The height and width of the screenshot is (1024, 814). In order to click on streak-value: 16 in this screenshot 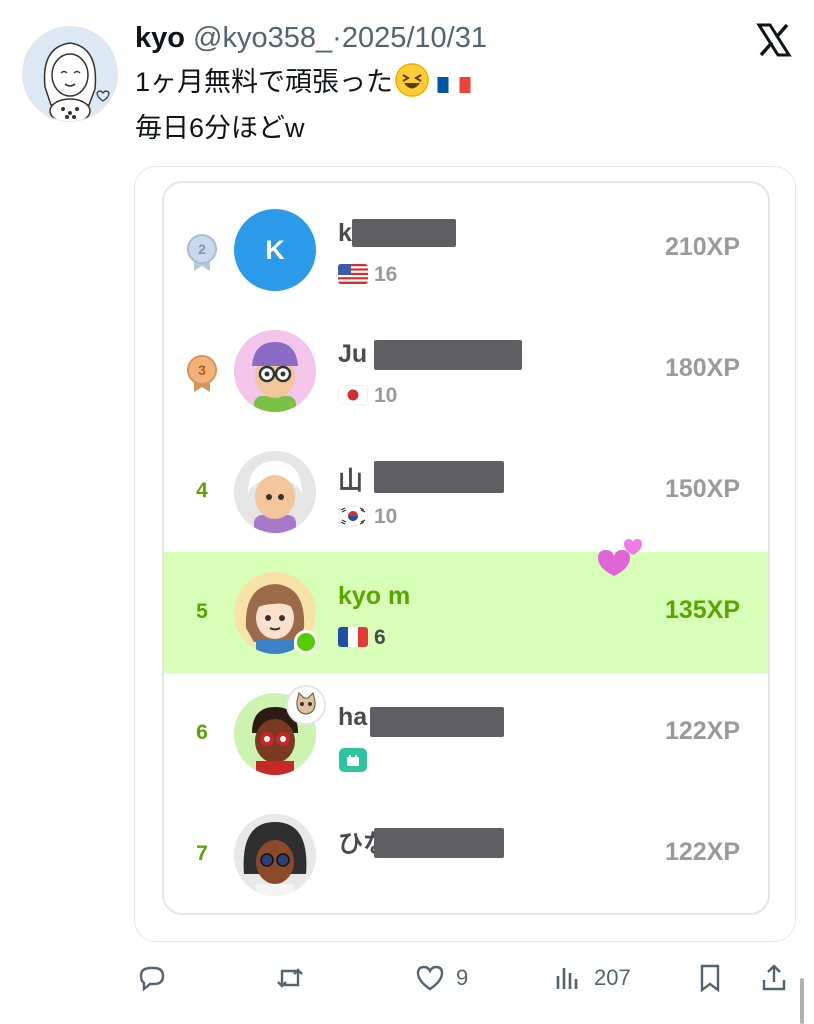, I will do `click(386, 274)`.